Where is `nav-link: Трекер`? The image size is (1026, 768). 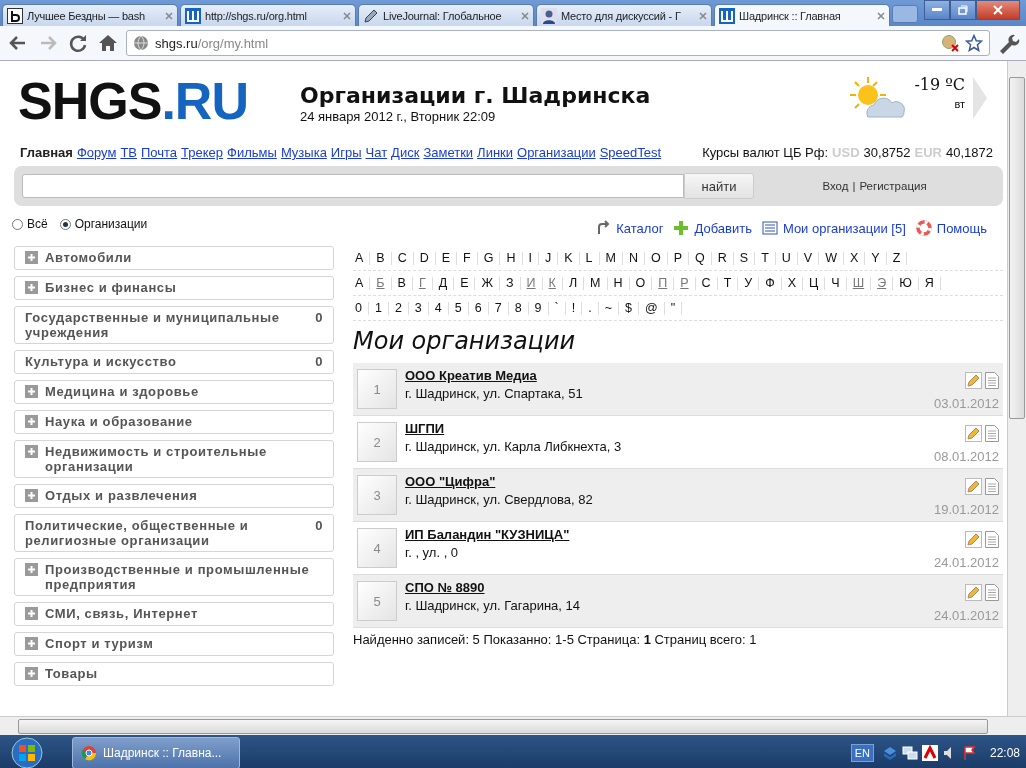 nav-link: Трекер is located at coordinates (202, 152).